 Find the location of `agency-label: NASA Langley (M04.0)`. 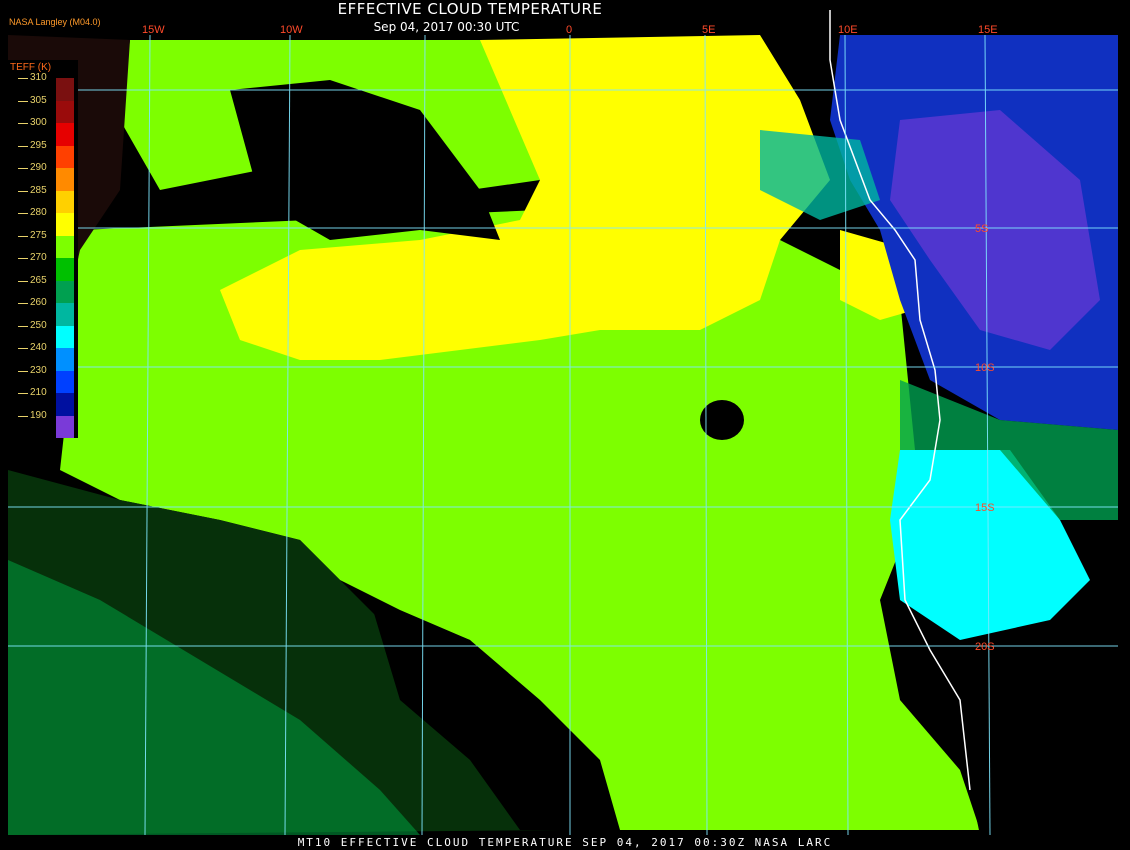

agency-label: NASA Langley (M04.0) is located at coordinates (55, 22).